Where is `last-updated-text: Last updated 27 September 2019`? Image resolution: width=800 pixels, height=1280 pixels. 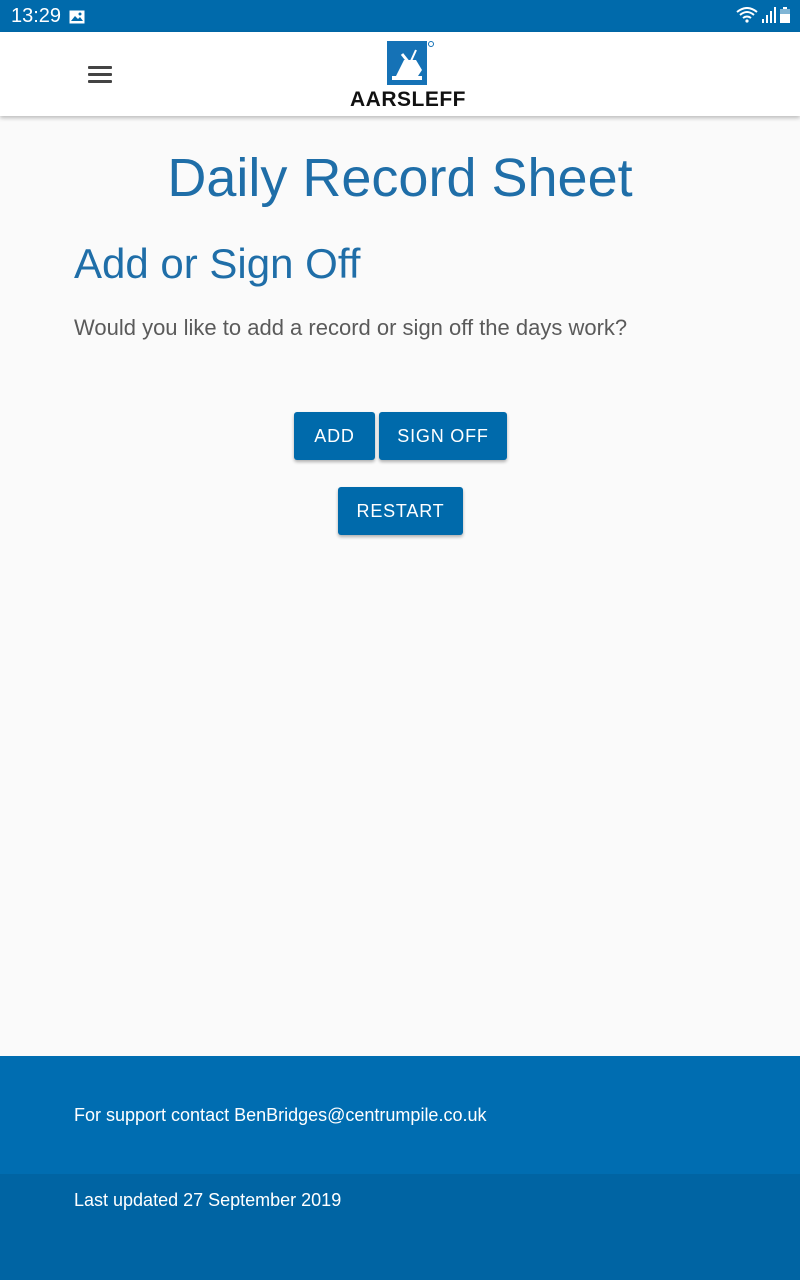
last-updated-text: Last updated 27 September 2019 is located at coordinates (208, 1200).